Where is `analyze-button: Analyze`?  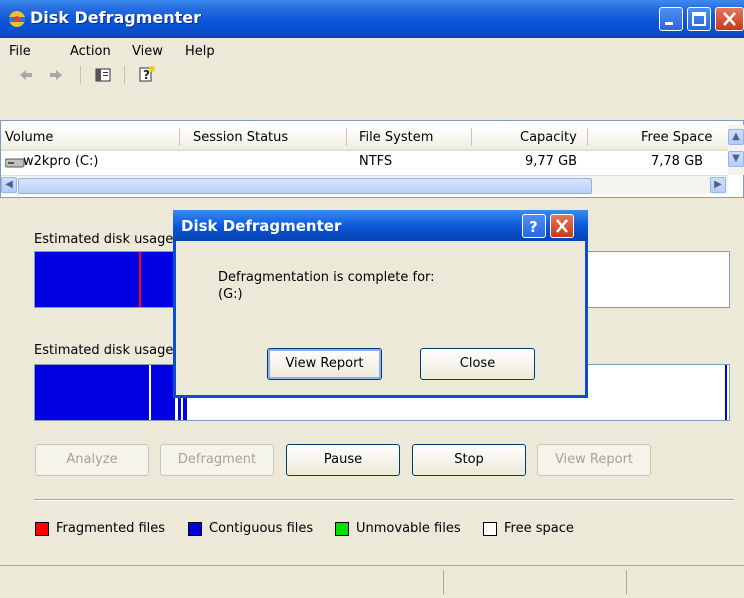 analyze-button: Analyze is located at coordinates (92, 460).